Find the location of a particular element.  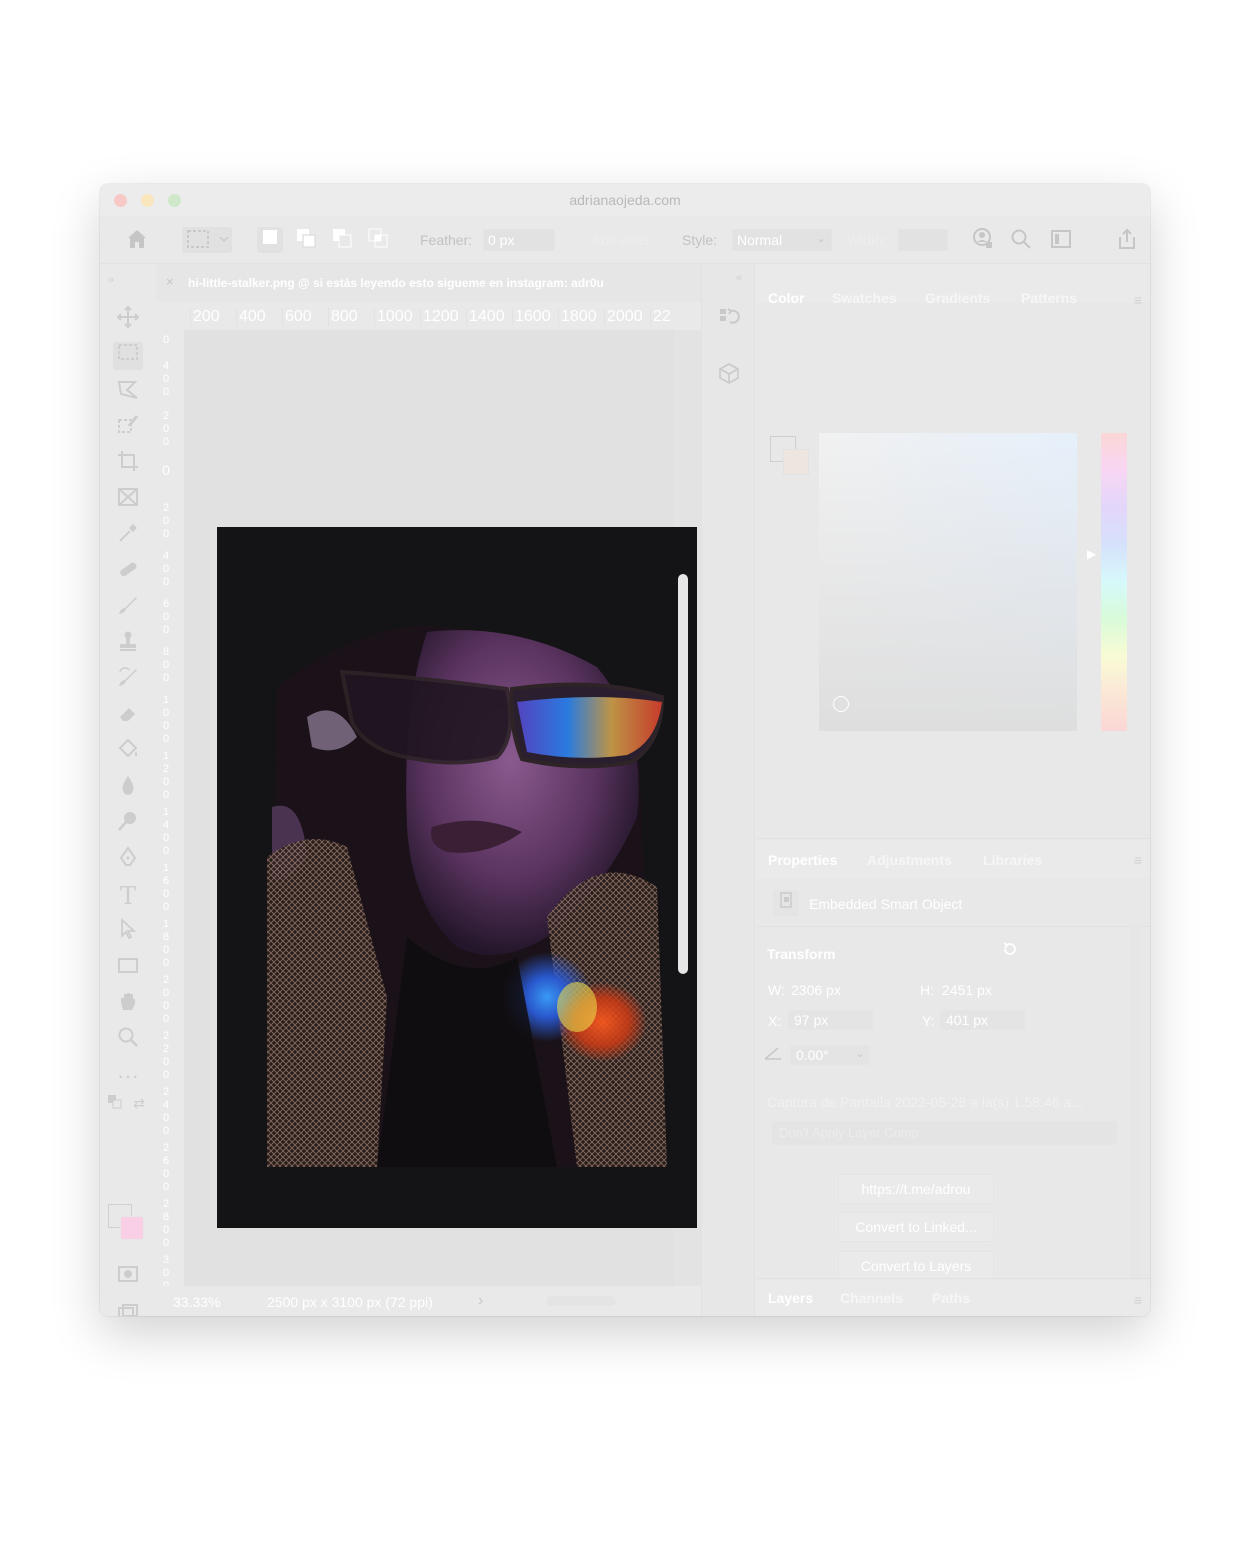

quick-mask-icon is located at coordinates (128, 1278).